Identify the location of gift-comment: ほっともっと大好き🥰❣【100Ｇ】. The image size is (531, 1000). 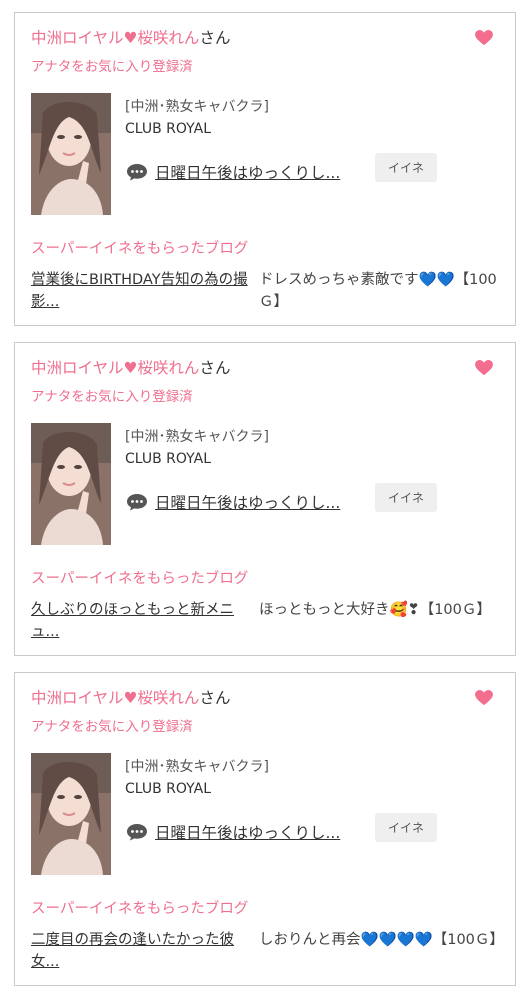
(375, 610).